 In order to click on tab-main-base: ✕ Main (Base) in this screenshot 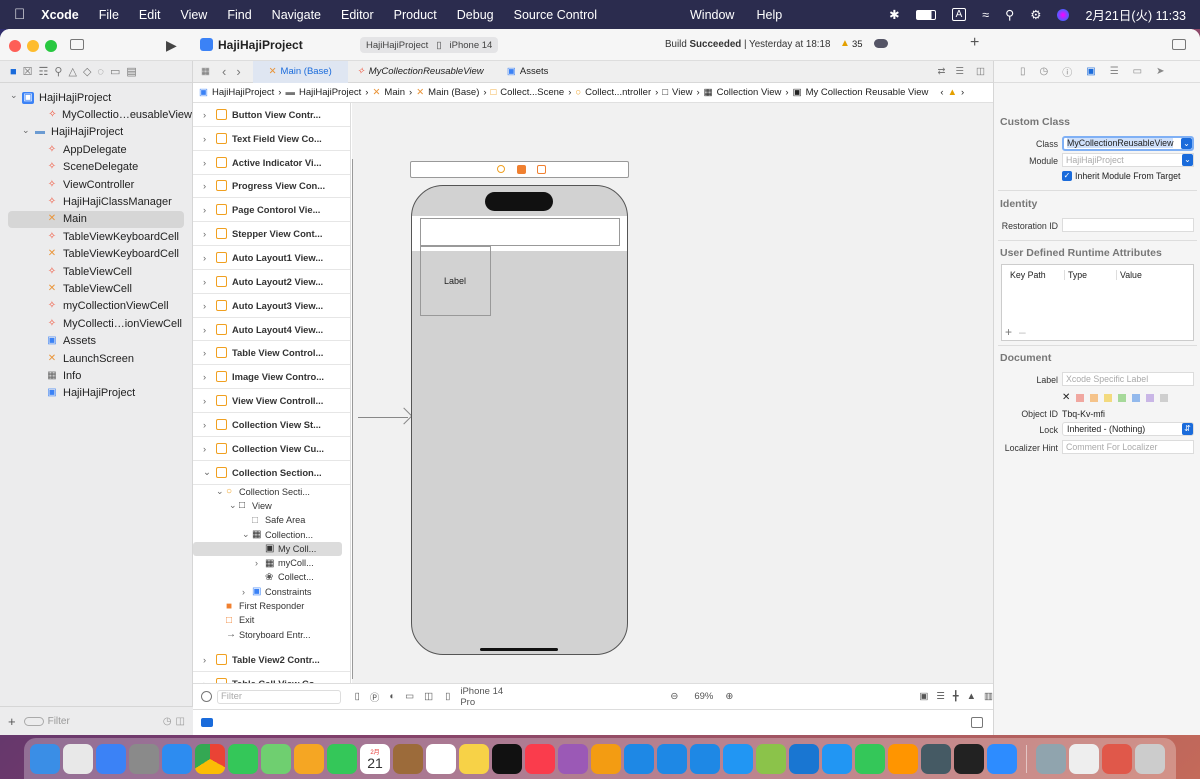, I will do `click(300, 71)`.